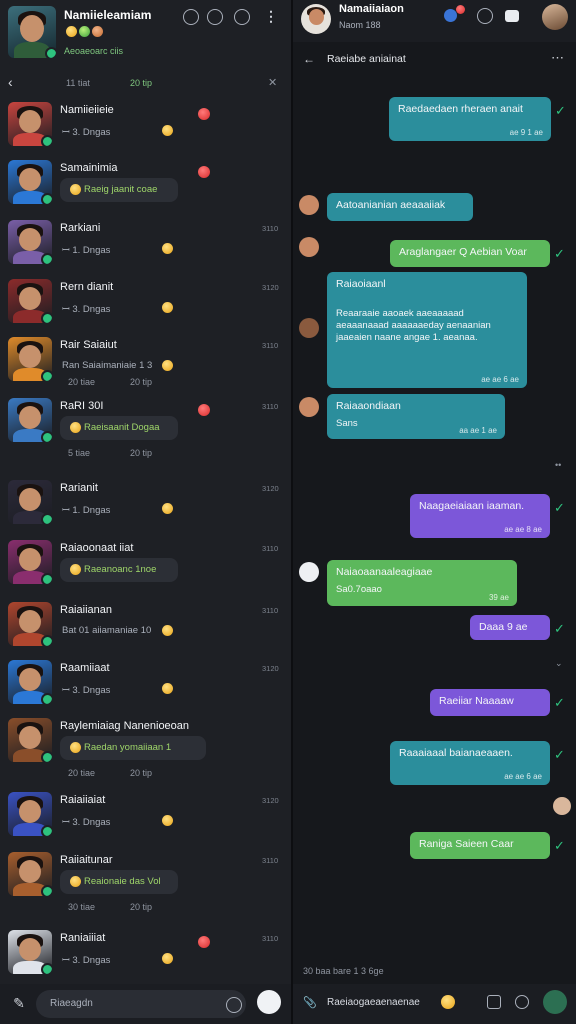 The image size is (576, 1024). What do you see at coordinates (145, 686) in the screenshot?
I see `chat-list-item: Raamiiaat 3120 ꟷ 3. Dngas` at bounding box center [145, 686].